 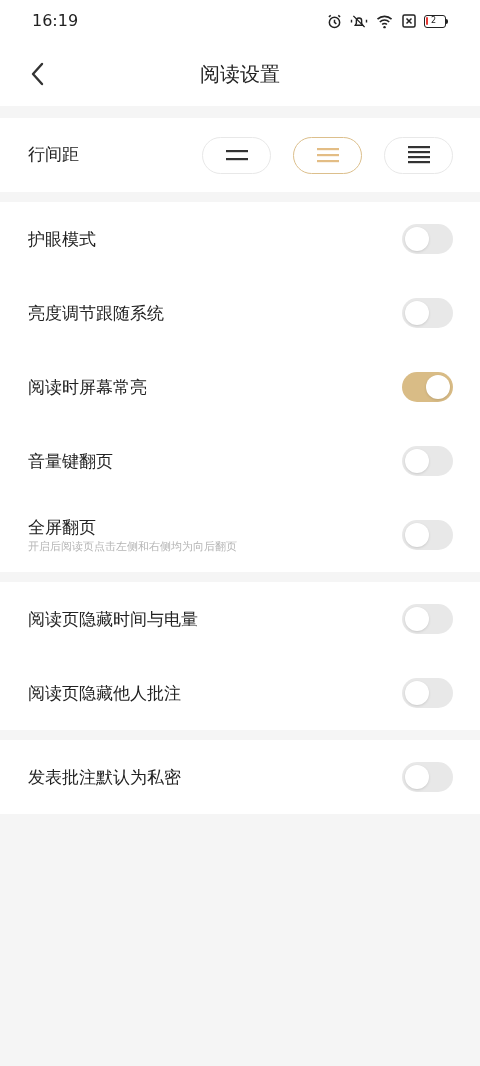 I want to click on setting-label: 阅读页隐藏他人批注, so click(x=104, y=693).